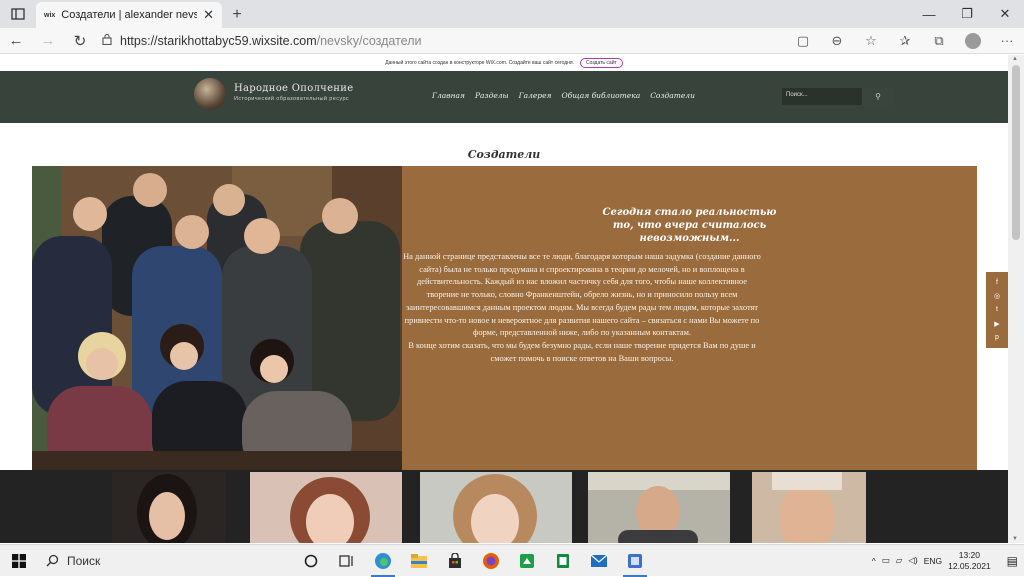 This screenshot has width=1024, height=577. Describe the element at coordinates (929, 14) in the screenshot. I see `minimize-button: —` at that location.